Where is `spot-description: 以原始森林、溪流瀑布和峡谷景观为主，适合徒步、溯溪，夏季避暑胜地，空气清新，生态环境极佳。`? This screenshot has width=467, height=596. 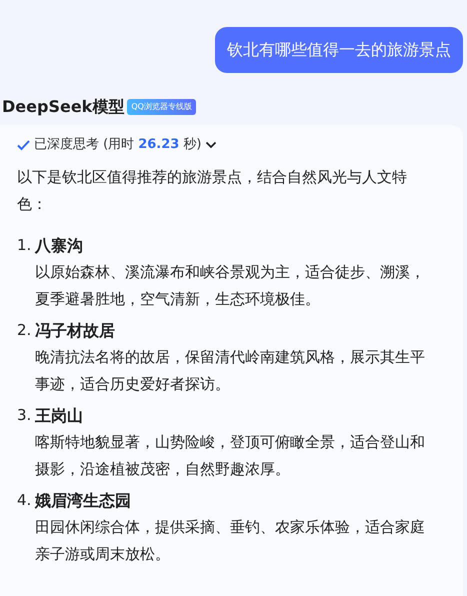 spot-description: 以原始森林、溪流瀑布和峡谷景观为主，适合徒步、溯溪，夏季避暑胜地，空气清新，生态环境极佳。 is located at coordinates (230, 286).